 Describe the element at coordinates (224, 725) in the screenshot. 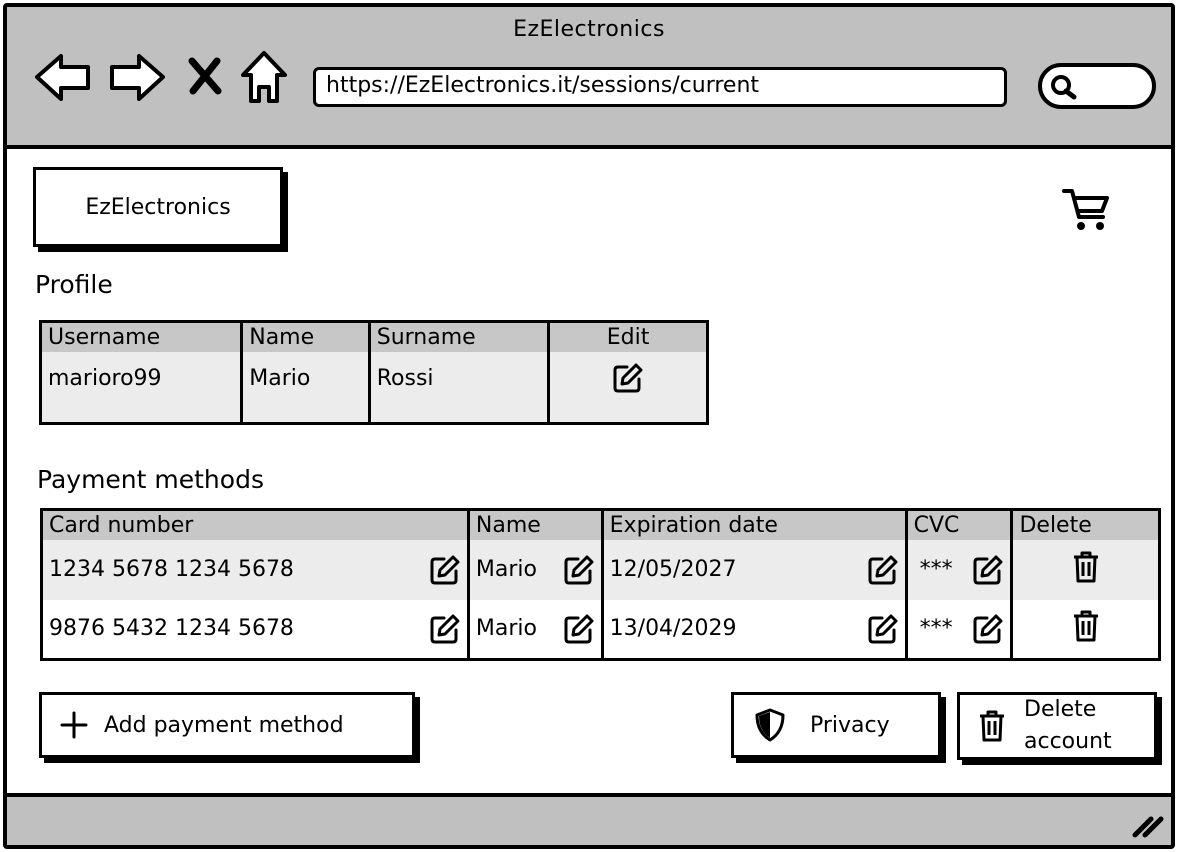

I see `add-payment-method-label: Add payment method` at that location.